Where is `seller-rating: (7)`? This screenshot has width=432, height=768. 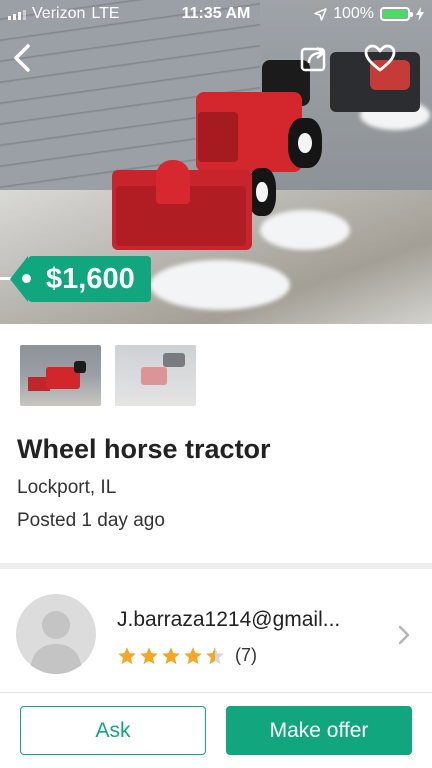
seller-rating: (7) is located at coordinates (187, 655).